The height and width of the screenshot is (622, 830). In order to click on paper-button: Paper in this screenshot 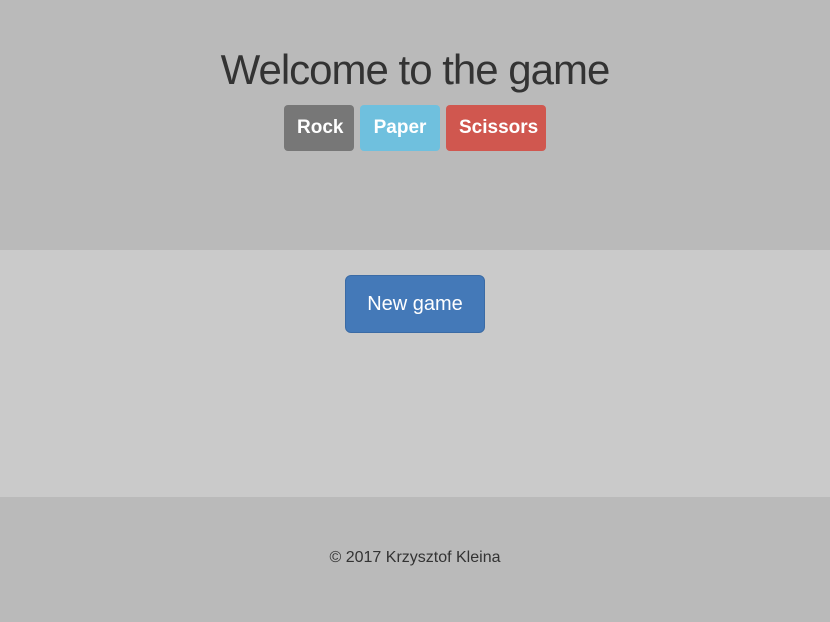, I will do `click(400, 128)`.